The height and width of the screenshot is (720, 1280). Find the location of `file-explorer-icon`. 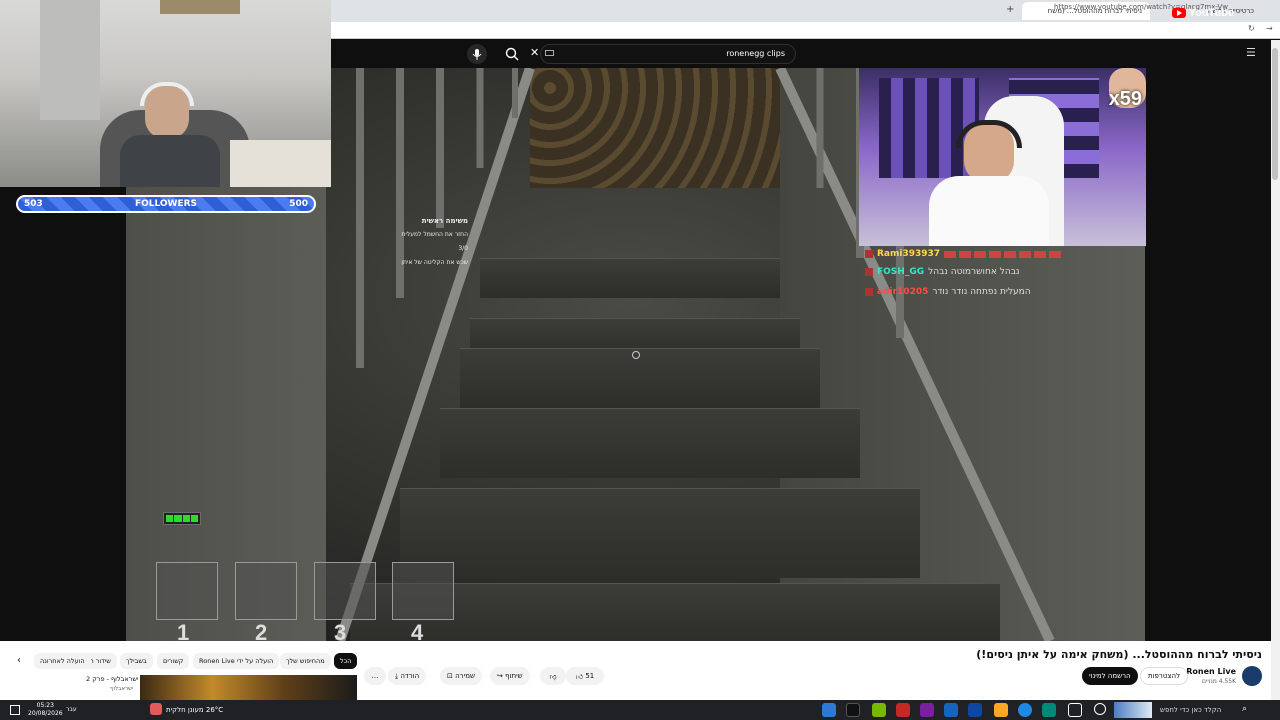

file-explorer-icon is located at coordinates (1001, 710).